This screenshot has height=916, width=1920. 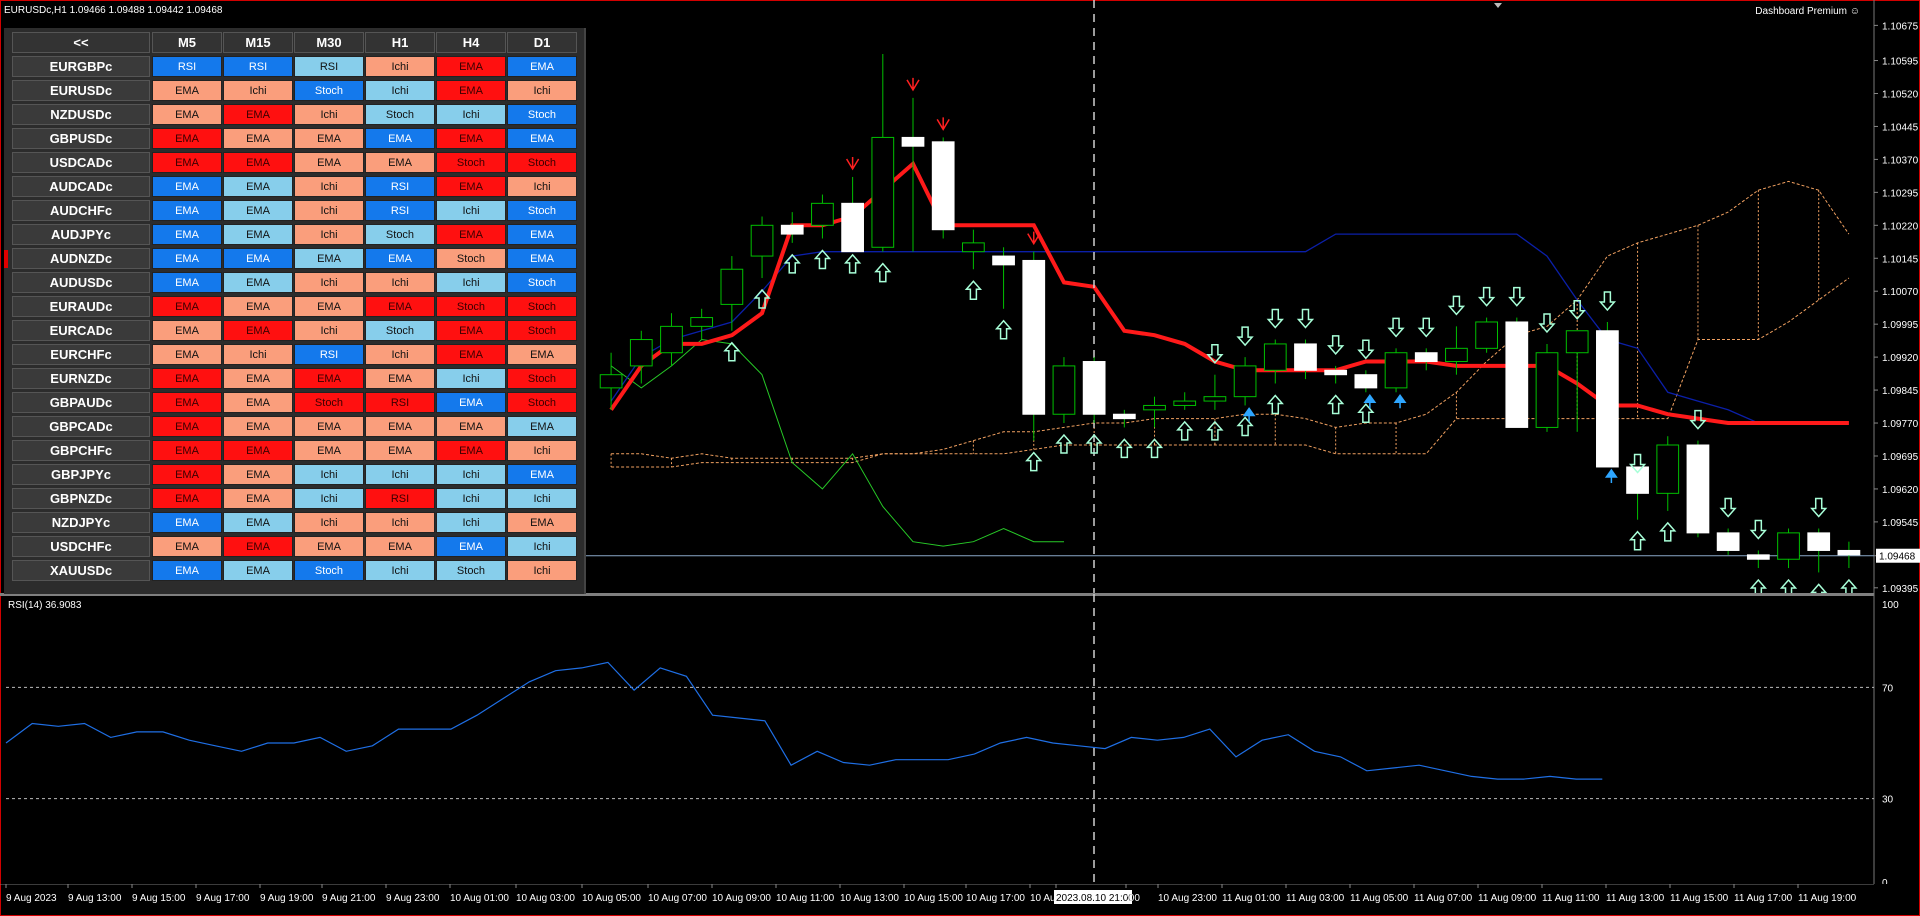 I want to click on back-button: <<, so click(x=81, y=42).